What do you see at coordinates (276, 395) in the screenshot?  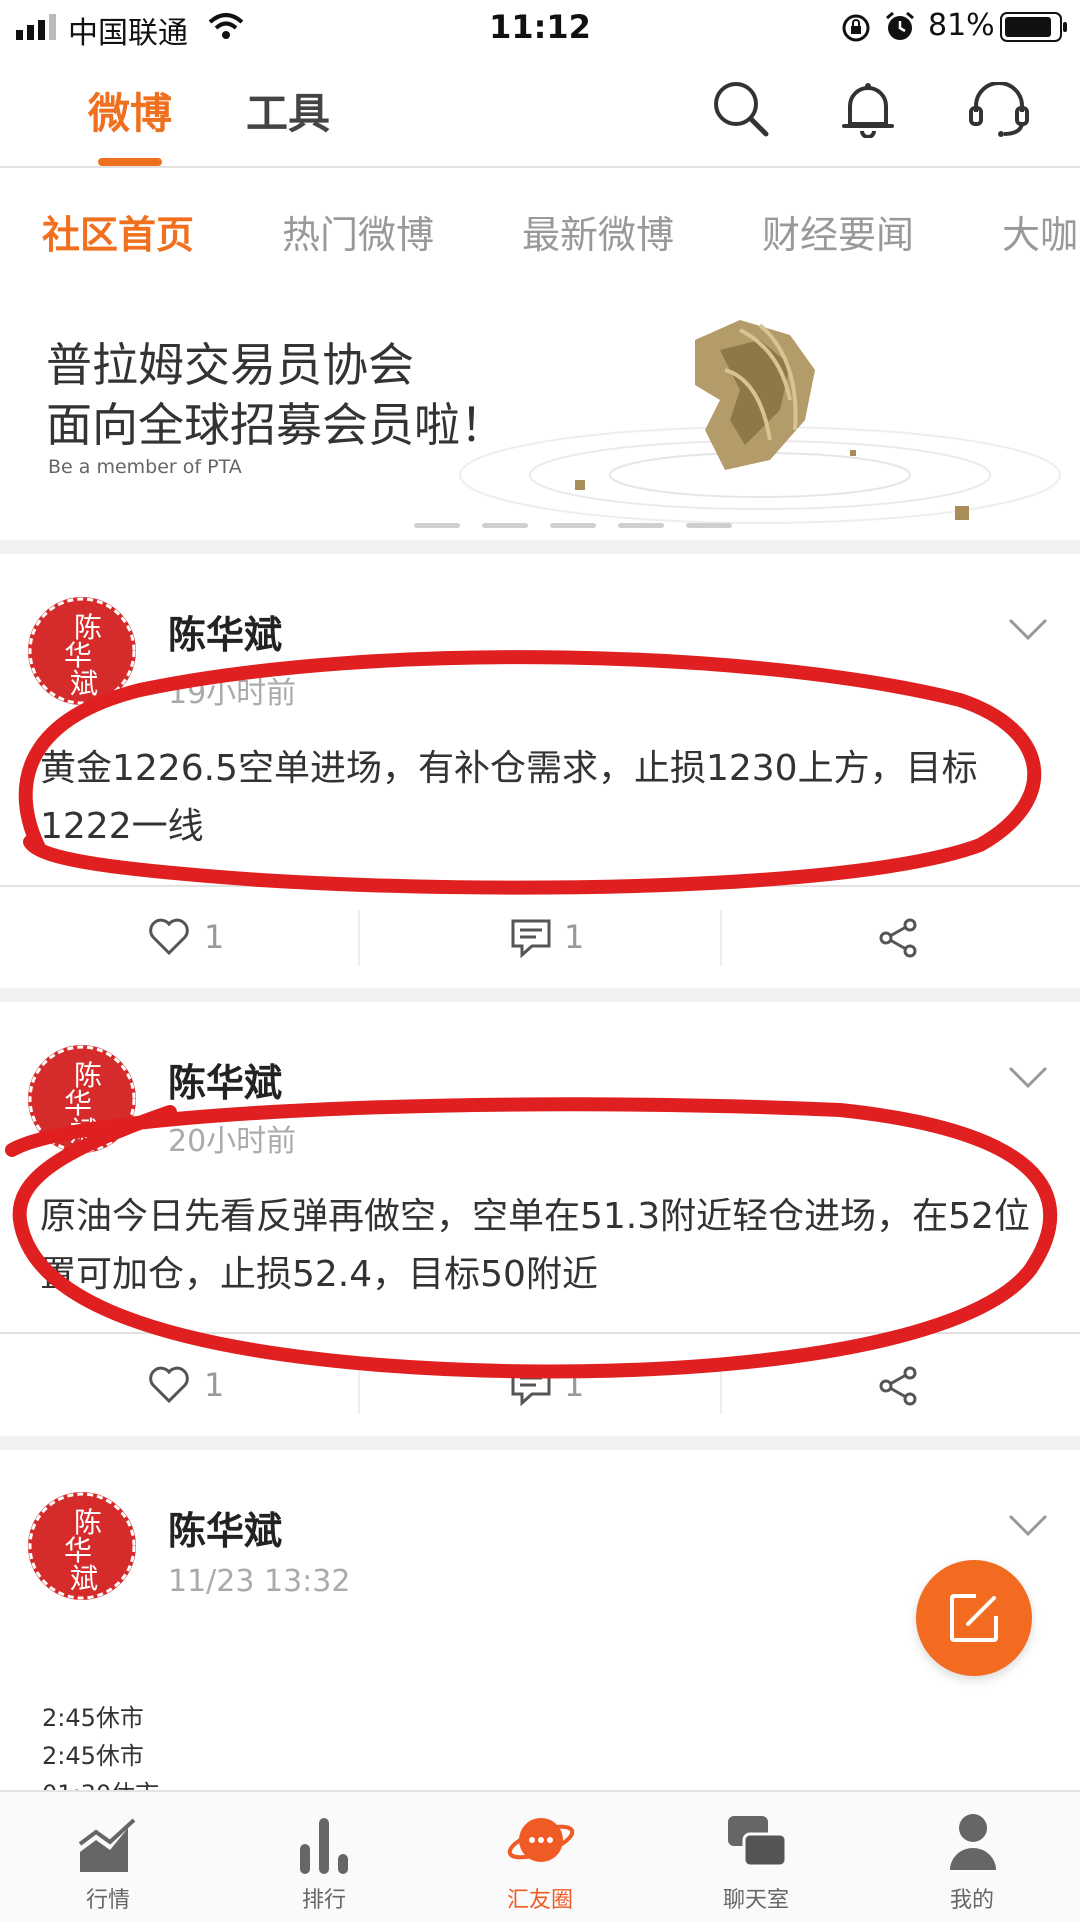 I see `banner-title: 普拉姆交易员协会 面向全球招募会员啦！` at bounding box center [276, 395].